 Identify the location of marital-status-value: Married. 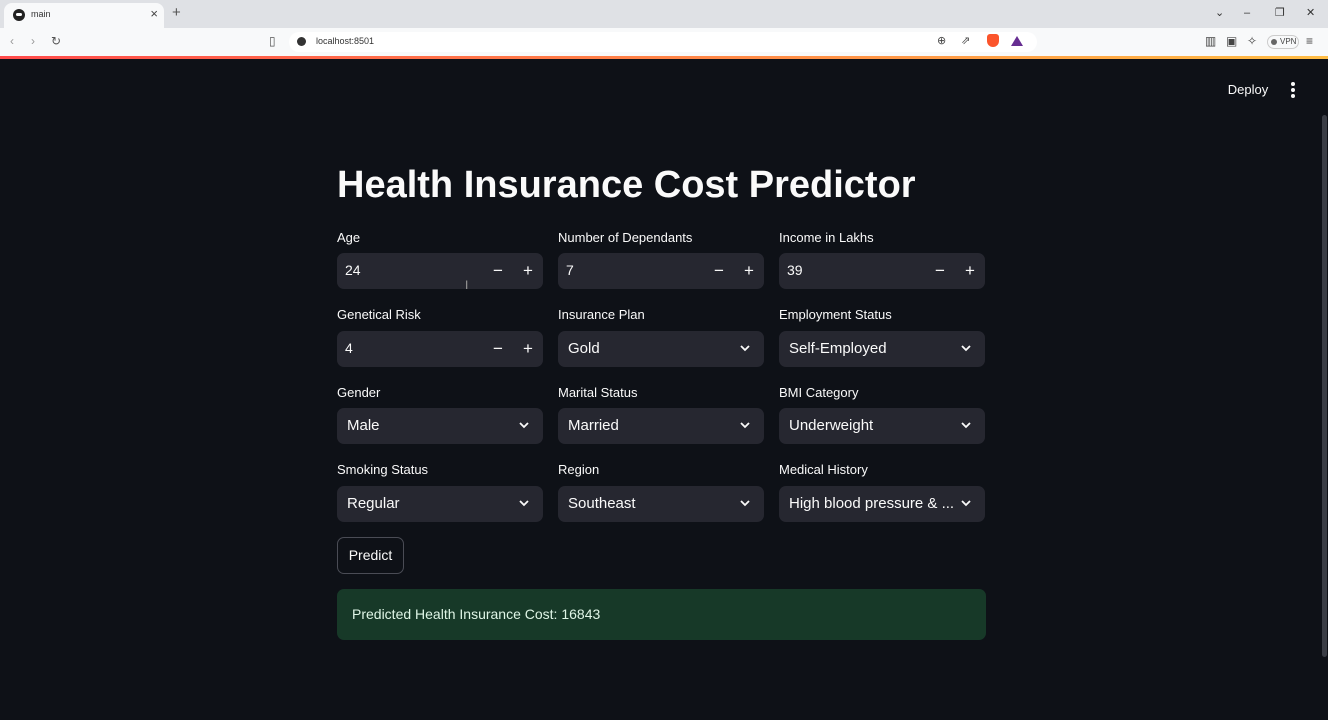
(593, 425).